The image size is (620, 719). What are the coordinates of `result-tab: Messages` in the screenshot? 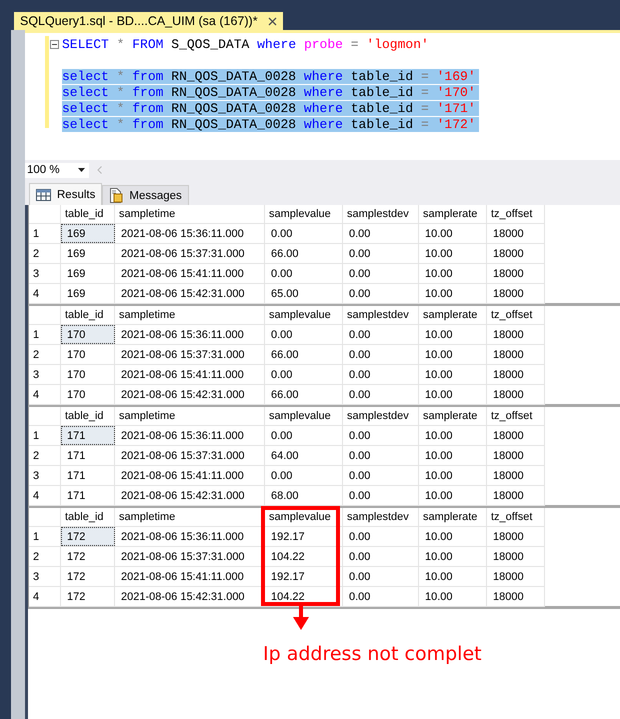 It's located at (145, 195).